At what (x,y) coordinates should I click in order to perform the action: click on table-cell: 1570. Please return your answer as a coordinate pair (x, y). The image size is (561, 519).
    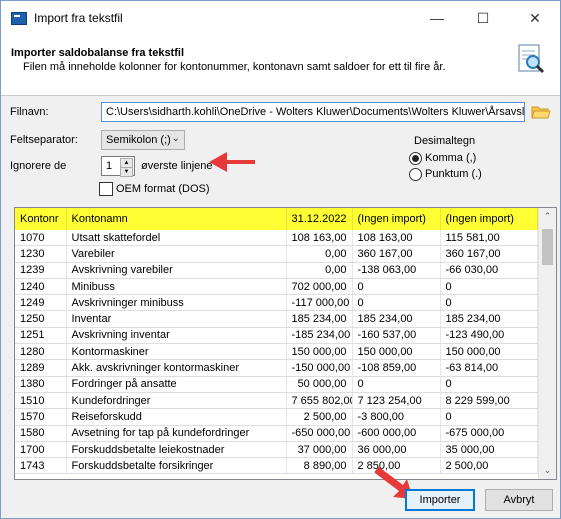
    Looking at the image, I should click on (41, 417).